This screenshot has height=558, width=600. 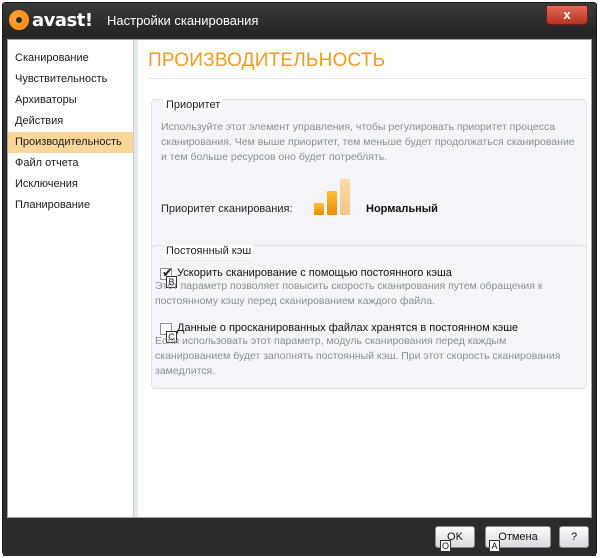 I want to click on footer-bar: OK Отмена ?, so click(x=299, y=537).